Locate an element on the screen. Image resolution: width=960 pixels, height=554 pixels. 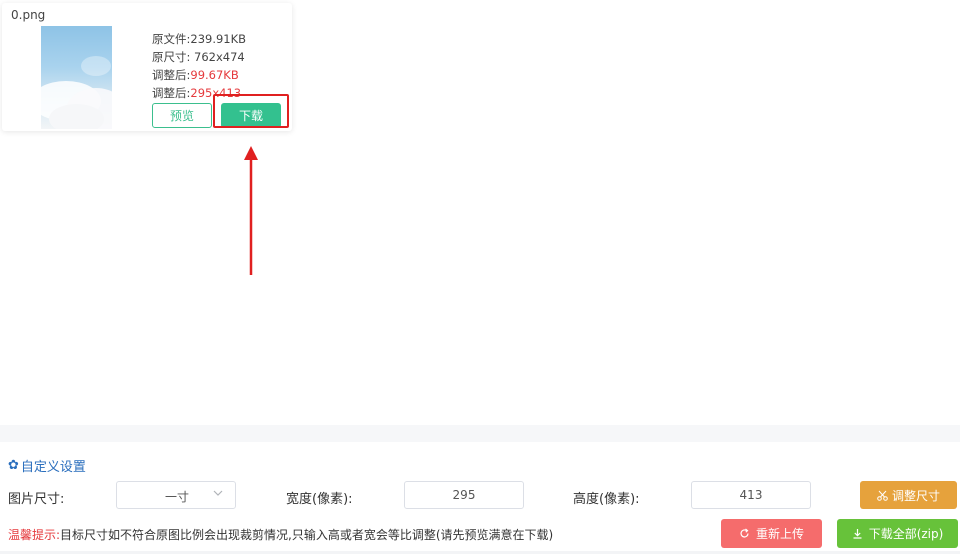
scissors-icon is located at coordinates (882, 495).